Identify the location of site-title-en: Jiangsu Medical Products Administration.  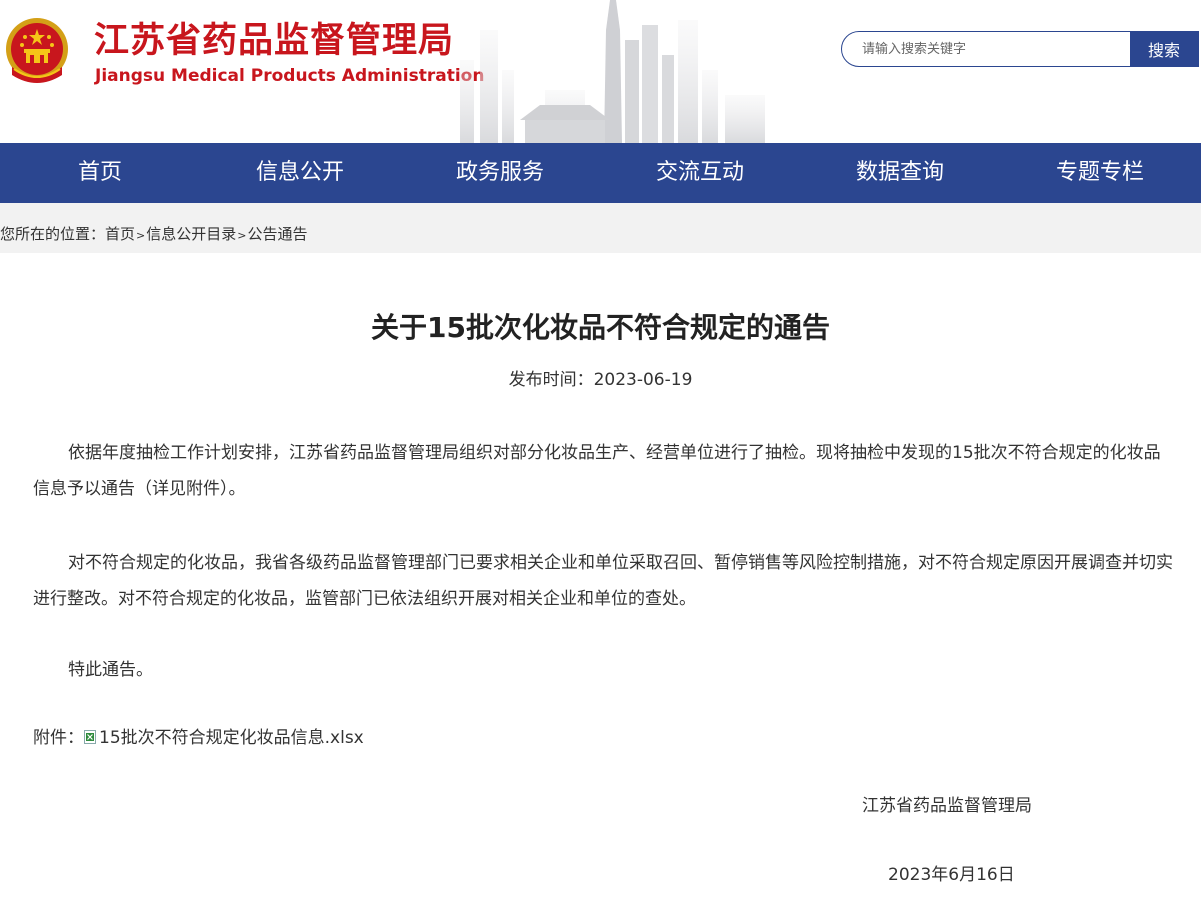
(289, 76).